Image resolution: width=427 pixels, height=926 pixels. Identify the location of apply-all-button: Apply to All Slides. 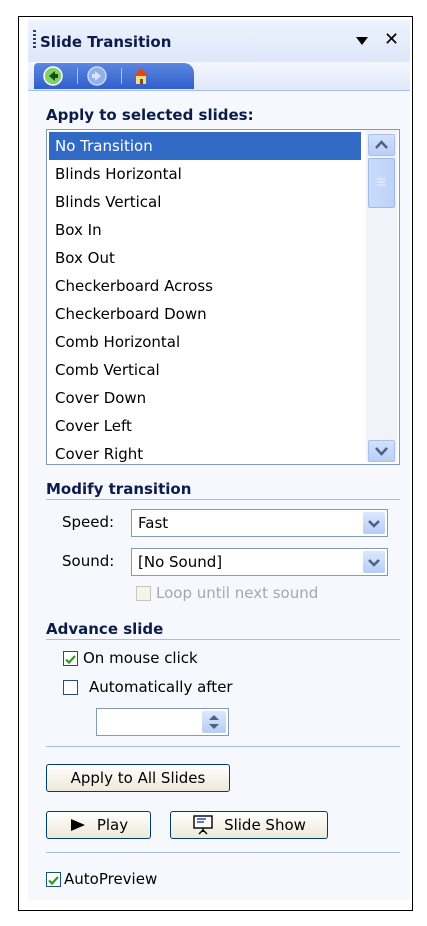
(138, 778).